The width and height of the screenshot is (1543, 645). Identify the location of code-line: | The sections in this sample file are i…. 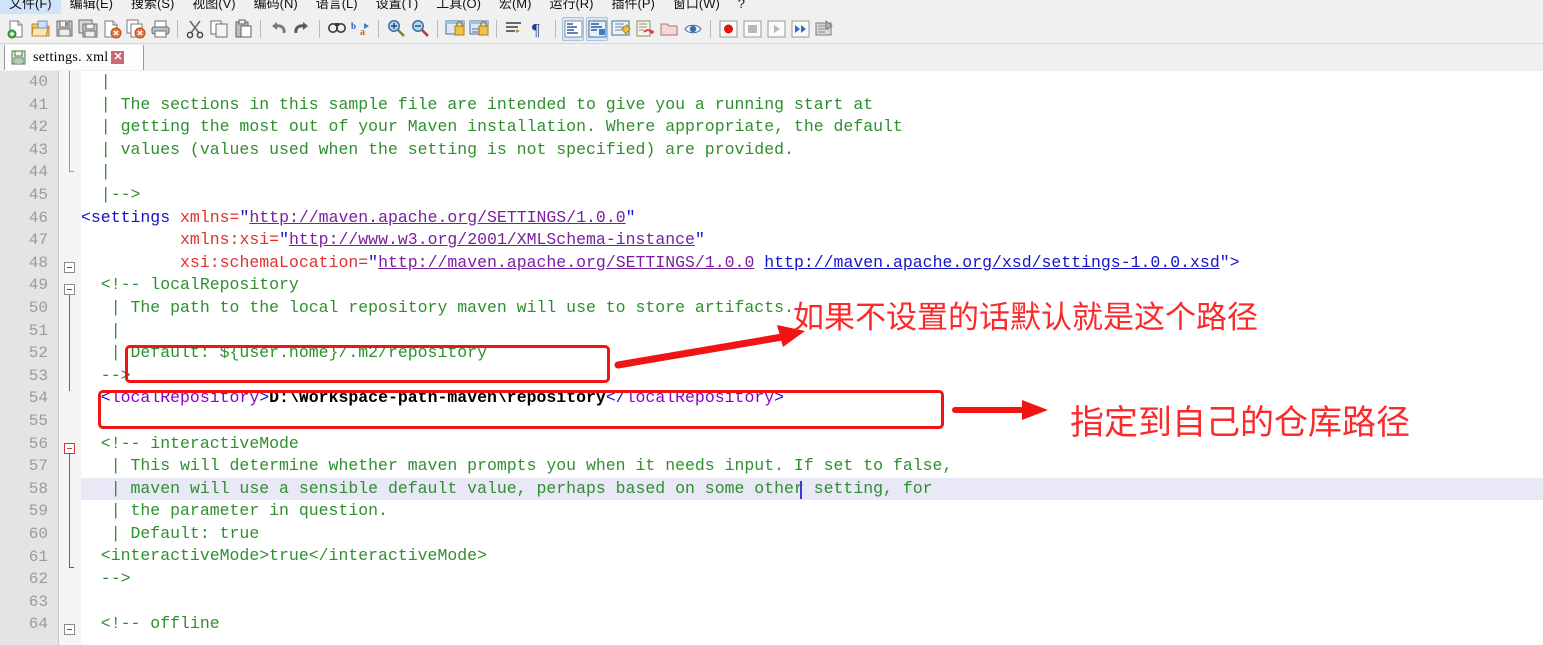
(812, 105).